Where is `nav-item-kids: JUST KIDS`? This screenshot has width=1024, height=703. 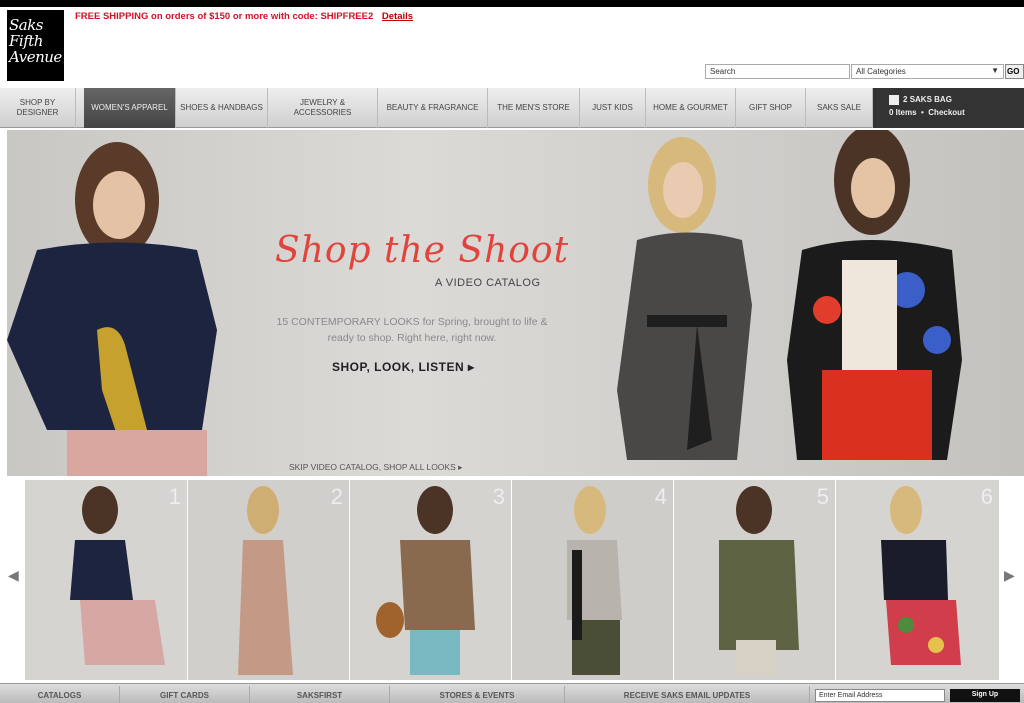 nav-item-kids: JUST KIDS is located at coordinates (613, 108).